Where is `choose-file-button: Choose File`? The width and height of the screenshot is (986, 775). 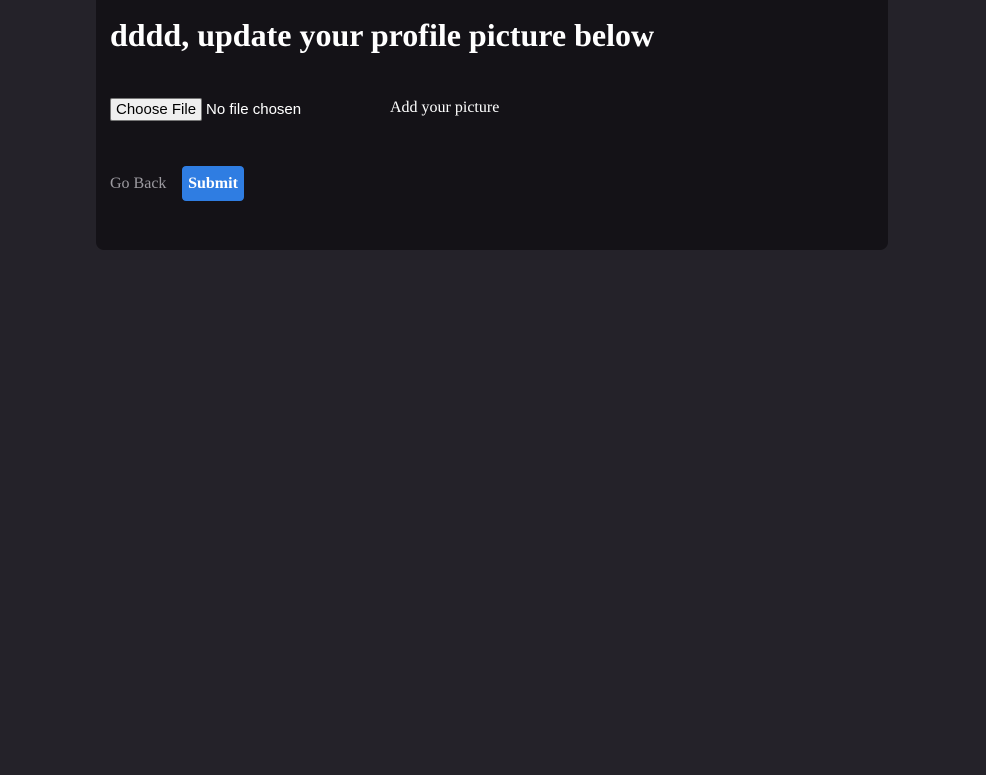
choose-file-button: Choose File is located at coordinates (156, 109).